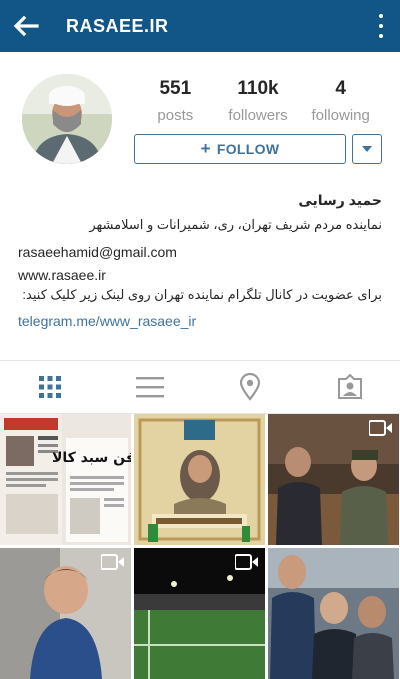  What do you see at coordinates (62, 275) in the screenshot?
I see `bio-website: www.rasaee.ir` at bounding box center [62, 275].